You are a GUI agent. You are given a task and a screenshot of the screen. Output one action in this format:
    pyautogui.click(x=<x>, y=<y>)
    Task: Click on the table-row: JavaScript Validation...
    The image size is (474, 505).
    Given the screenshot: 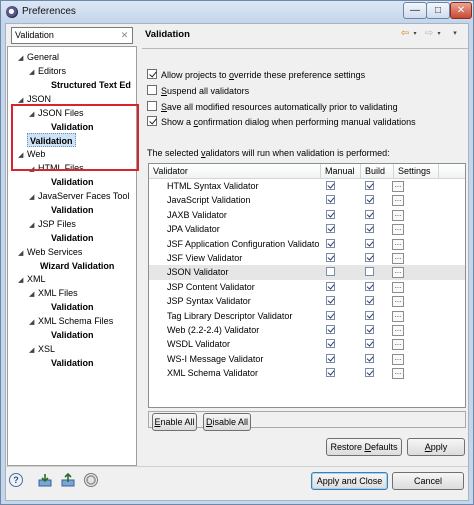 What is the action you would take?
    pyautogui.click(x=307, y=200)
    